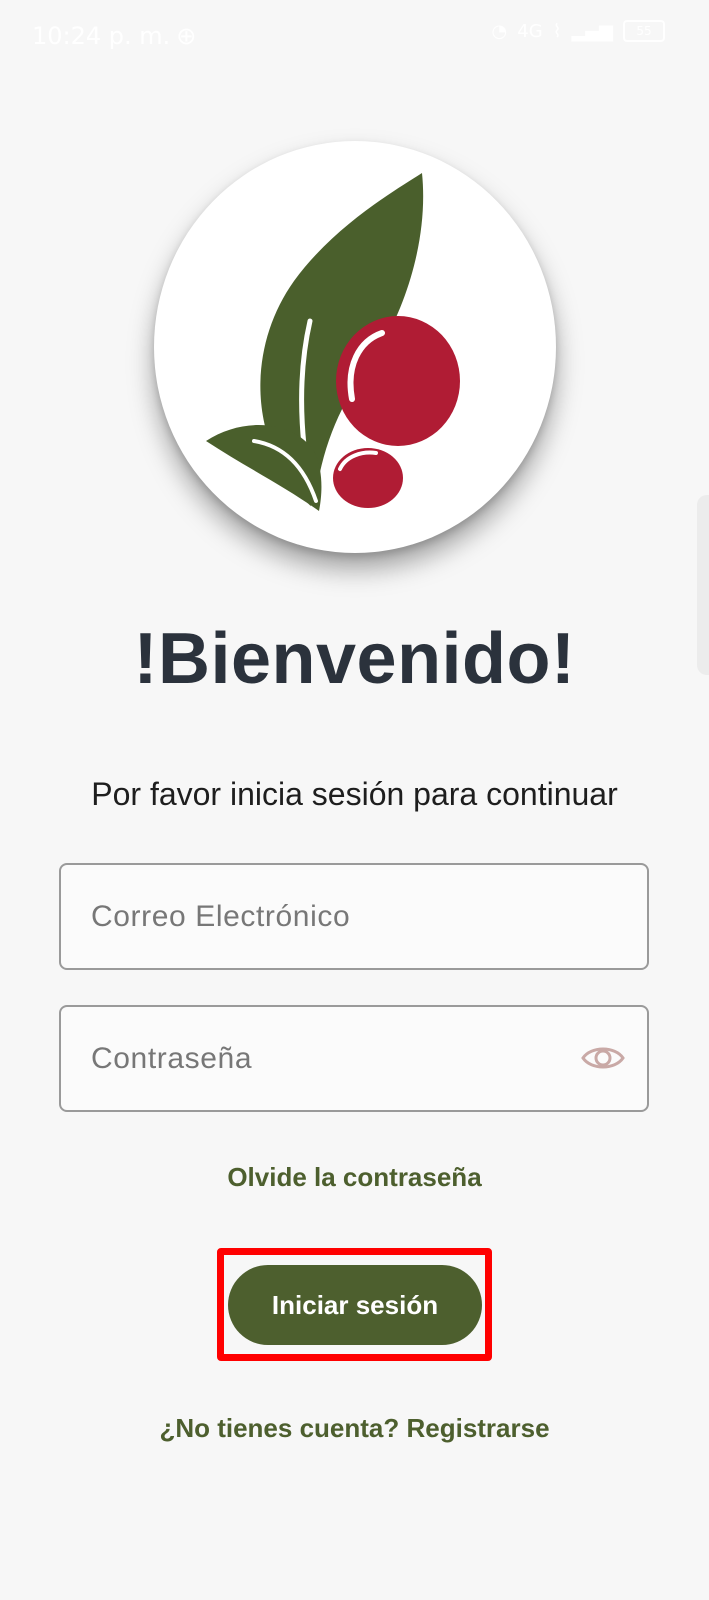  I want to click on email-field, so click(354, 916).